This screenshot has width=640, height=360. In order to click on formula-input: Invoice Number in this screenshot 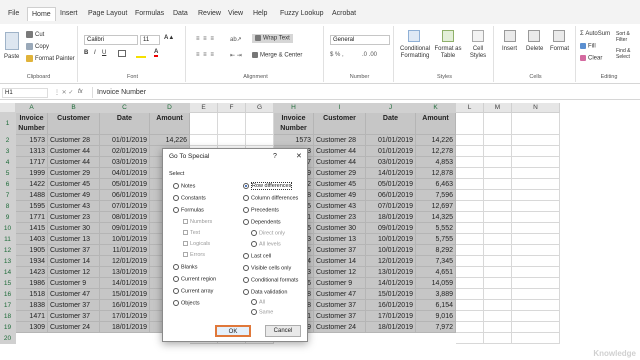, I will do `click(365, 92)`.